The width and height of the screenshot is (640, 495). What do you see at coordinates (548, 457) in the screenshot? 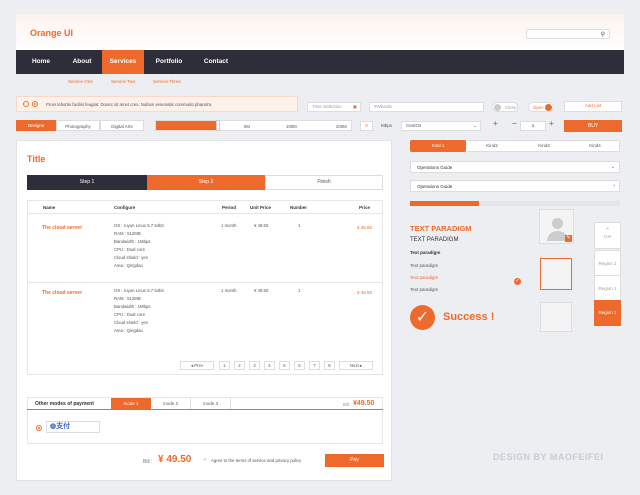
I see `designer-credit: DESIGN BY MAOFEIFEI` at bounding box center [548, 457].